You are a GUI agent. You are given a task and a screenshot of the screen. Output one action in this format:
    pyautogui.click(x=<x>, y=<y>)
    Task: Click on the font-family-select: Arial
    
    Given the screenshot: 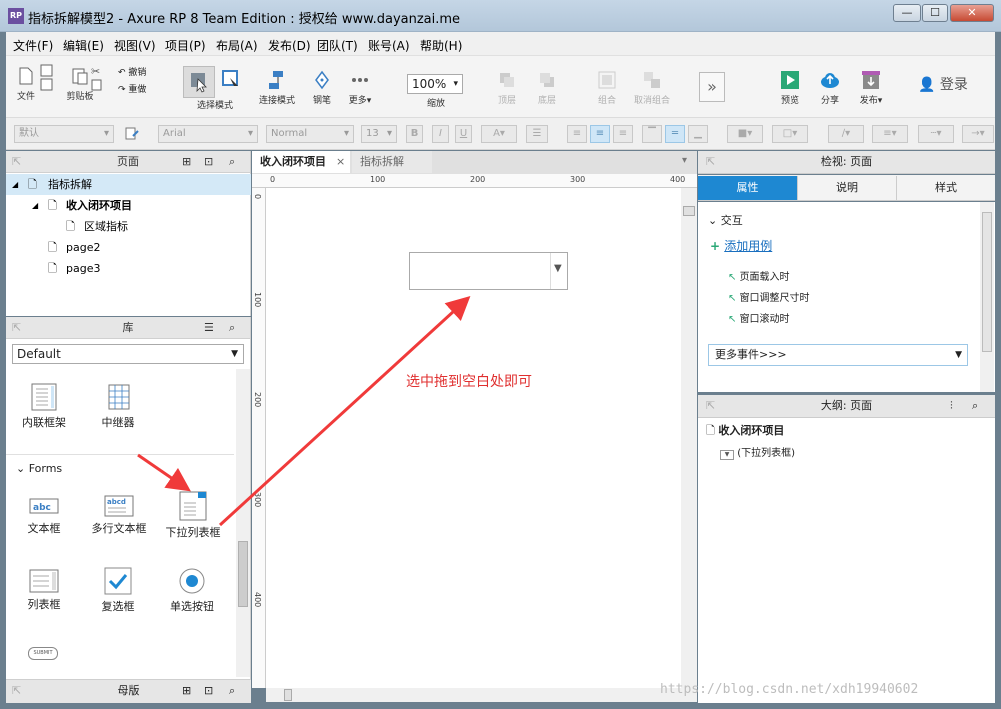 What is the action you would take?
    pyautogui.click(x=208, y=134)
    